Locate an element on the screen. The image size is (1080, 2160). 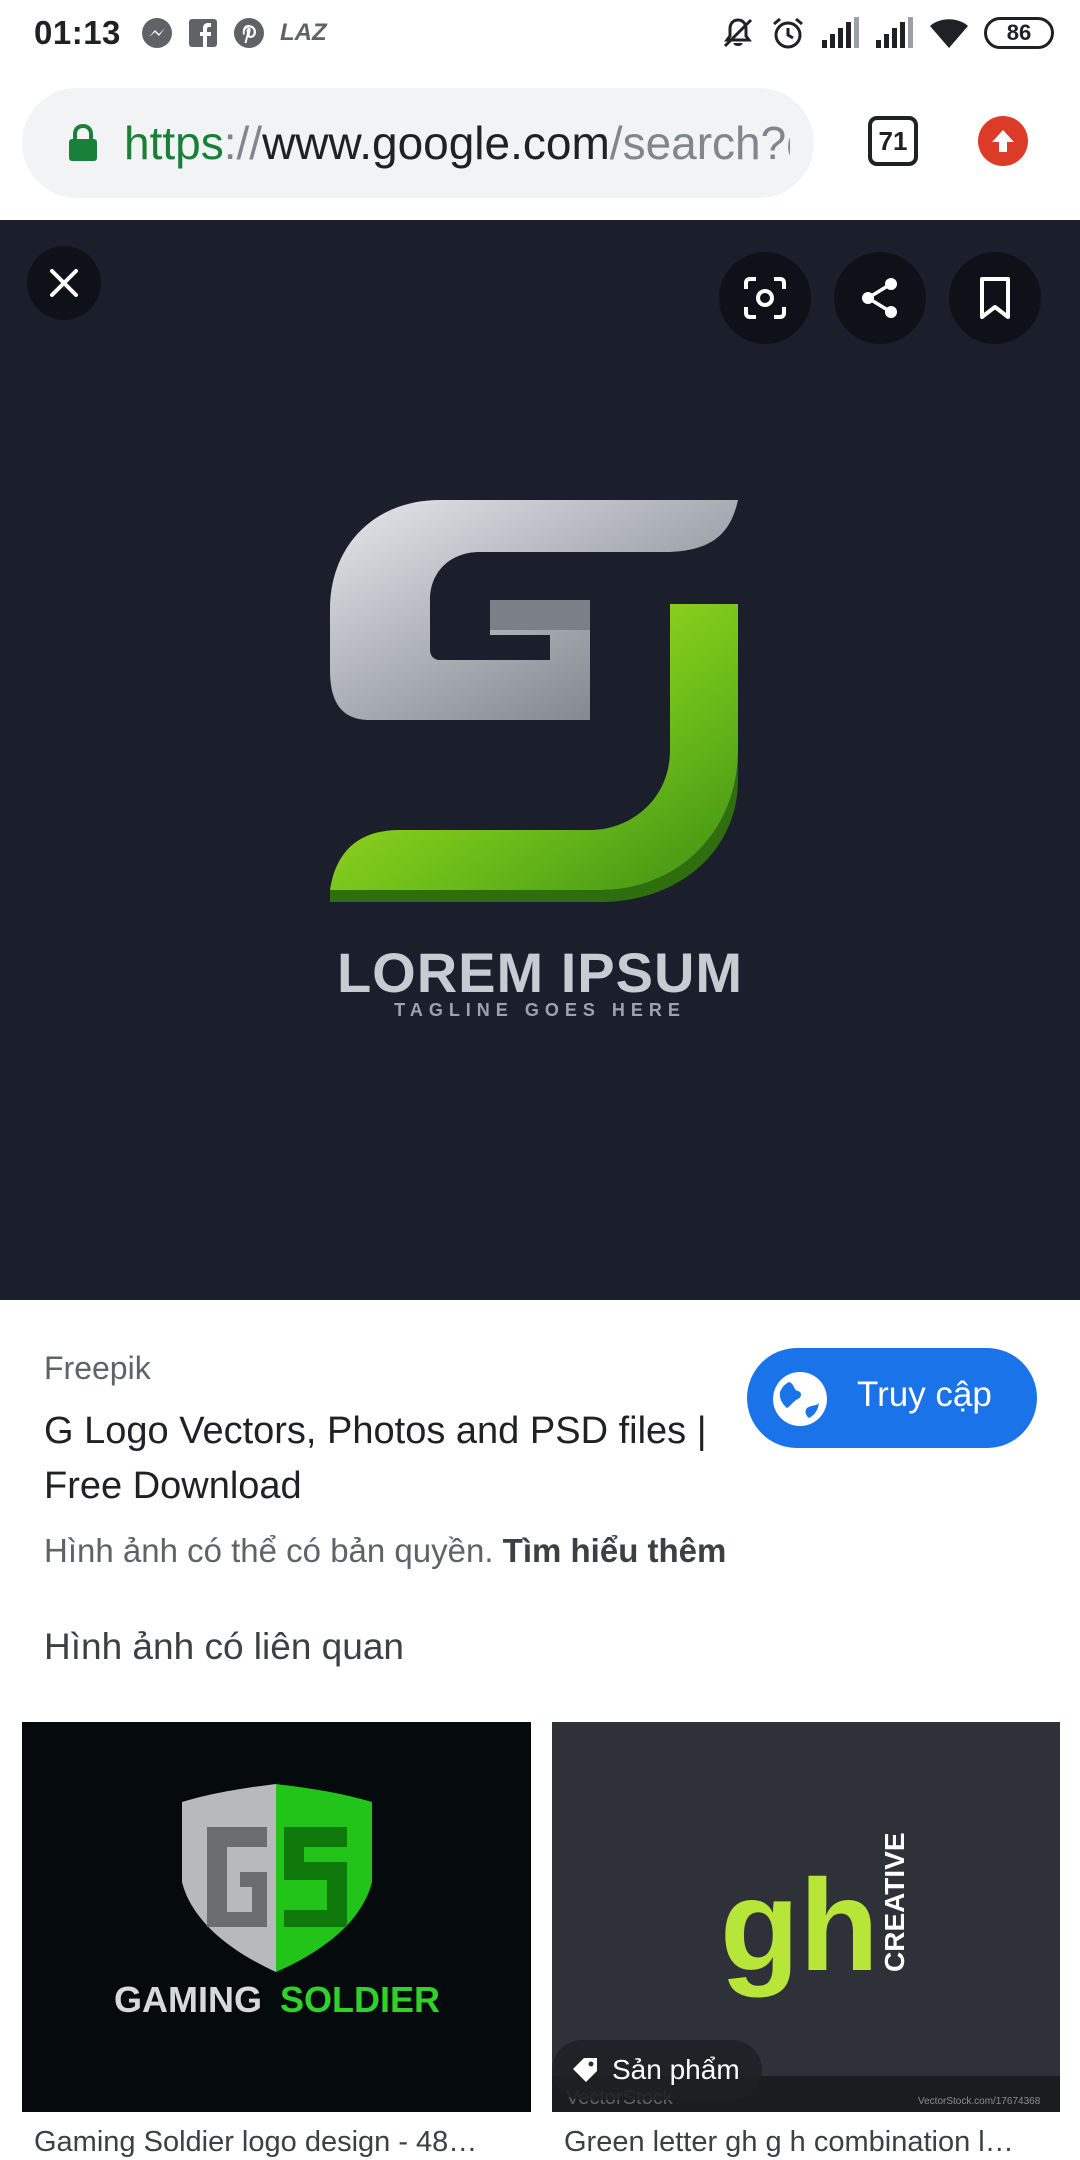
tag-icon is located at coordinates (585, 2070).